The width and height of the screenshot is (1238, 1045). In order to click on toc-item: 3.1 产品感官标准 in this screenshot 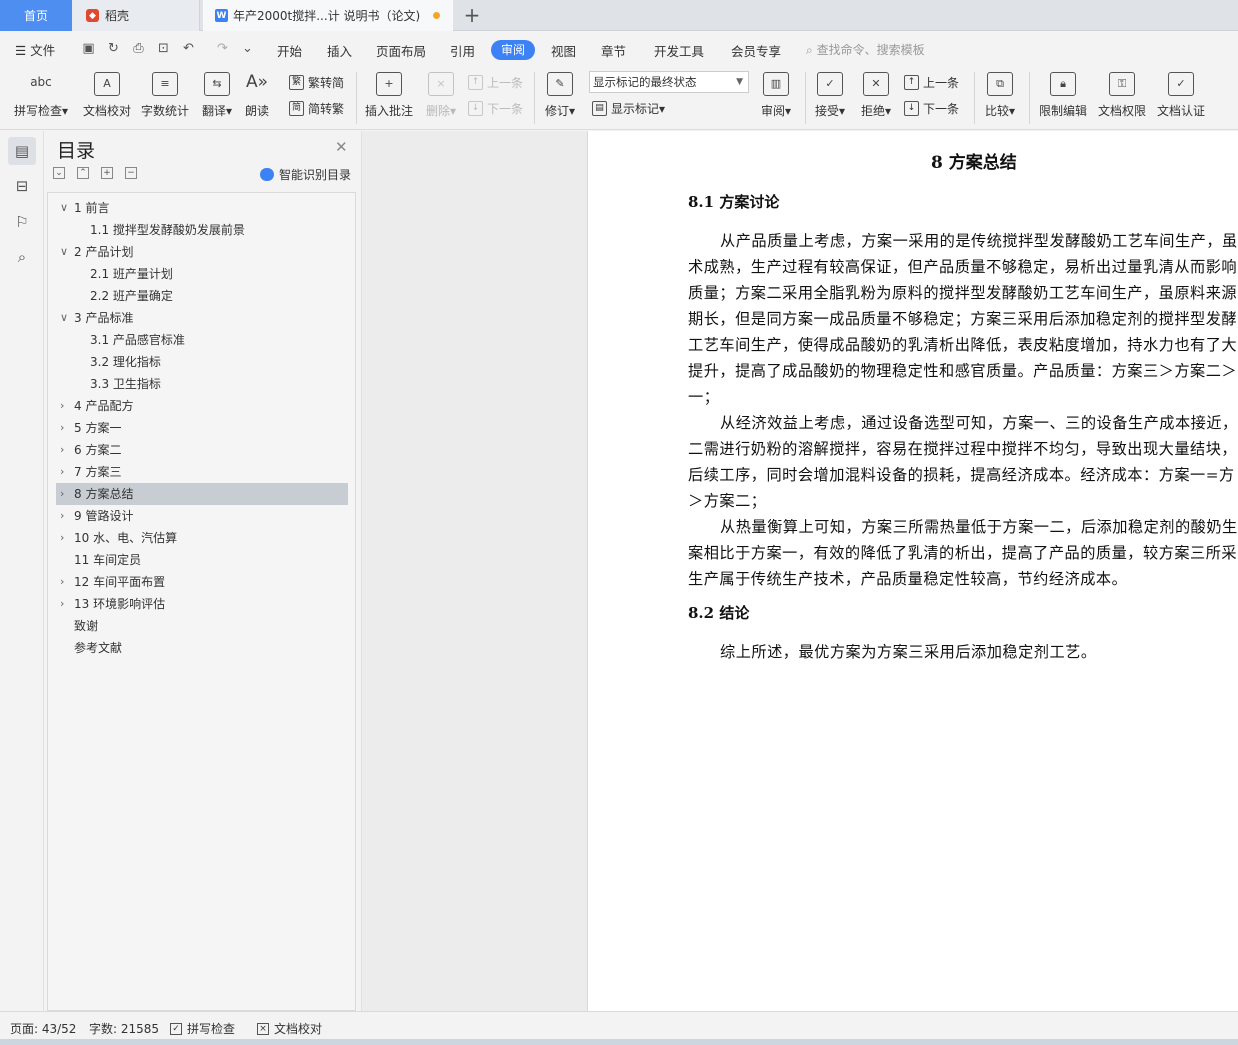, I will do `click(198, 340)`.